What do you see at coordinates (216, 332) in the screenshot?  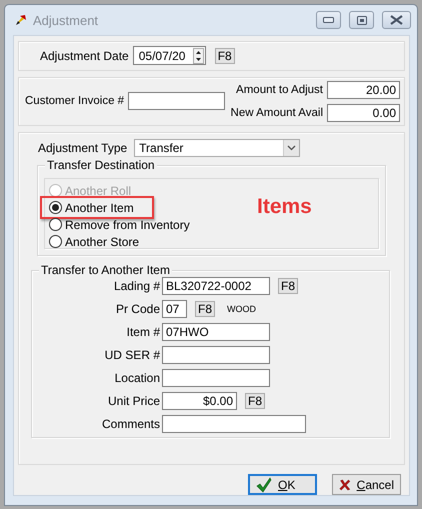 I see `input-field: 07HWO` at bounding box center [216, 332].